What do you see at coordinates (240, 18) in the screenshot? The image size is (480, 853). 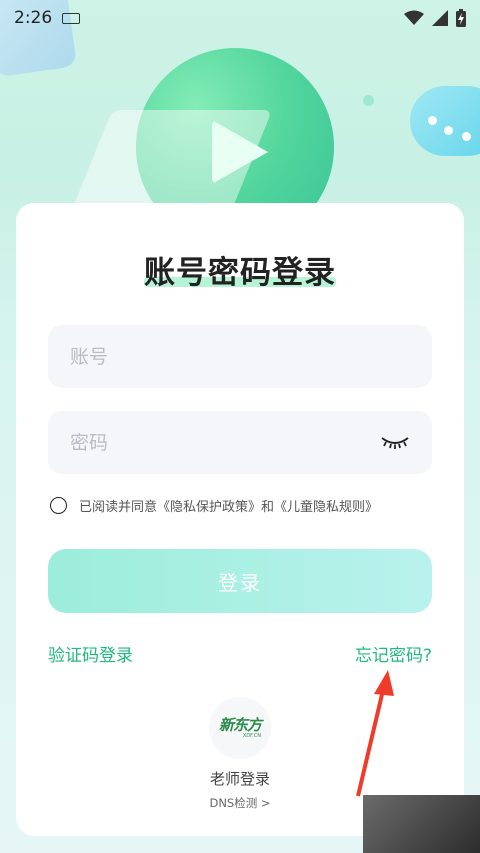 I see `status-bar: 2:26` at bounding box center [240, 18].